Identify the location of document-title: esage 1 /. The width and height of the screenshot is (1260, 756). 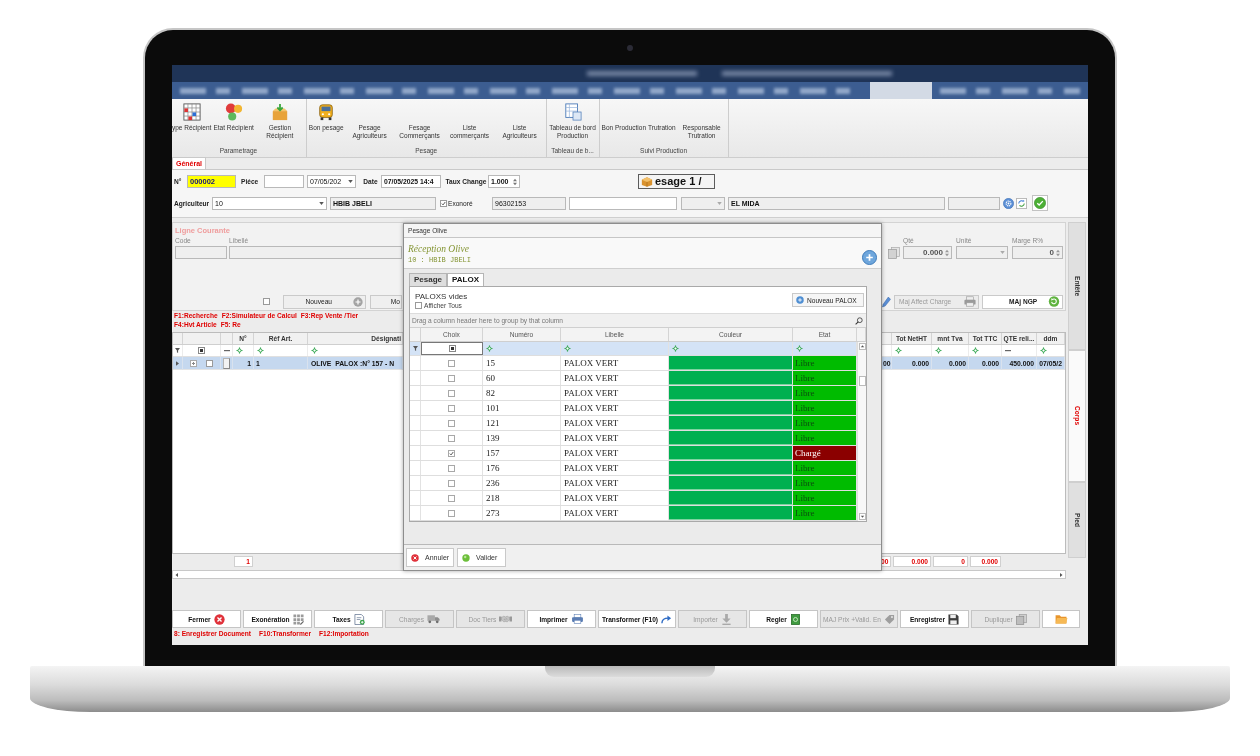
(678, 181).